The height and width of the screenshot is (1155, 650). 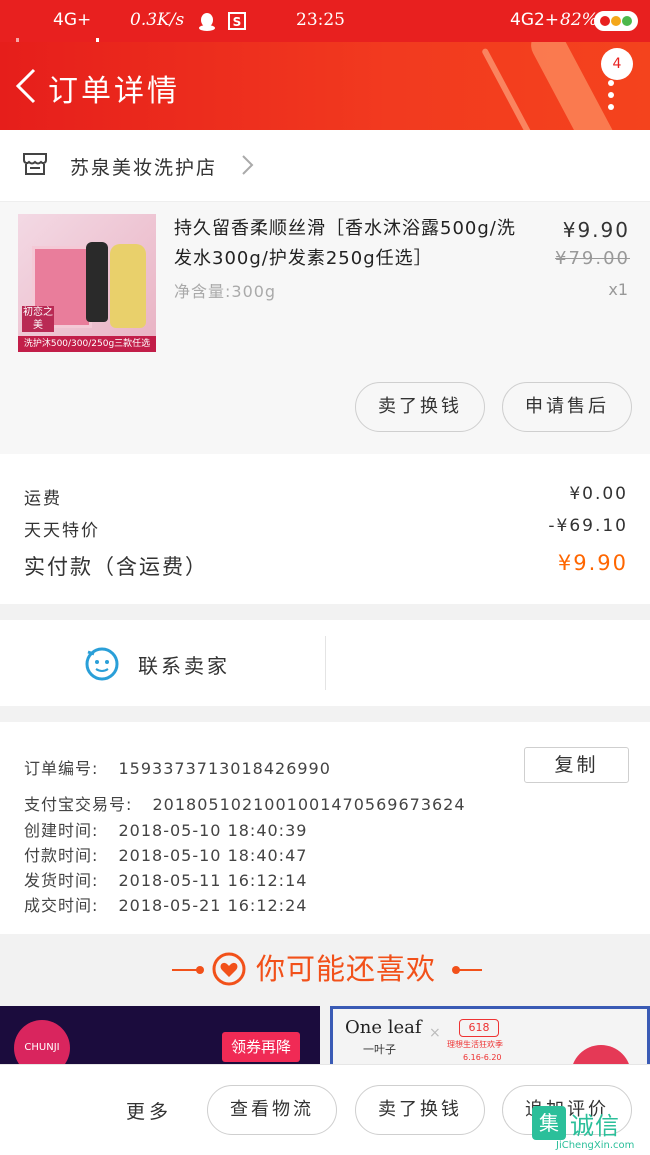 I want to click on watermark-url: JiChengXin.com, so click(x=595, y=1145).